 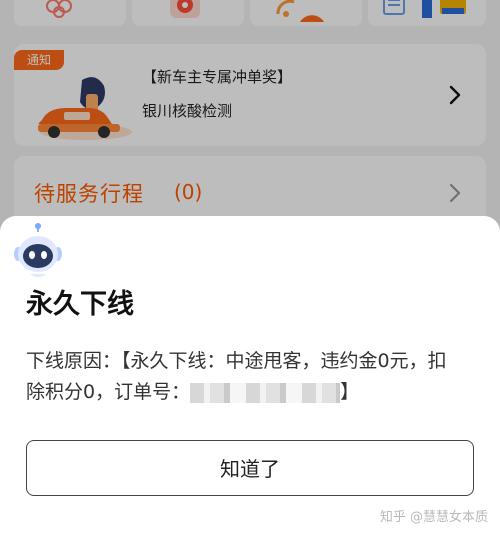 I want to click on redacted-order-number, so click(x=265, y=392).